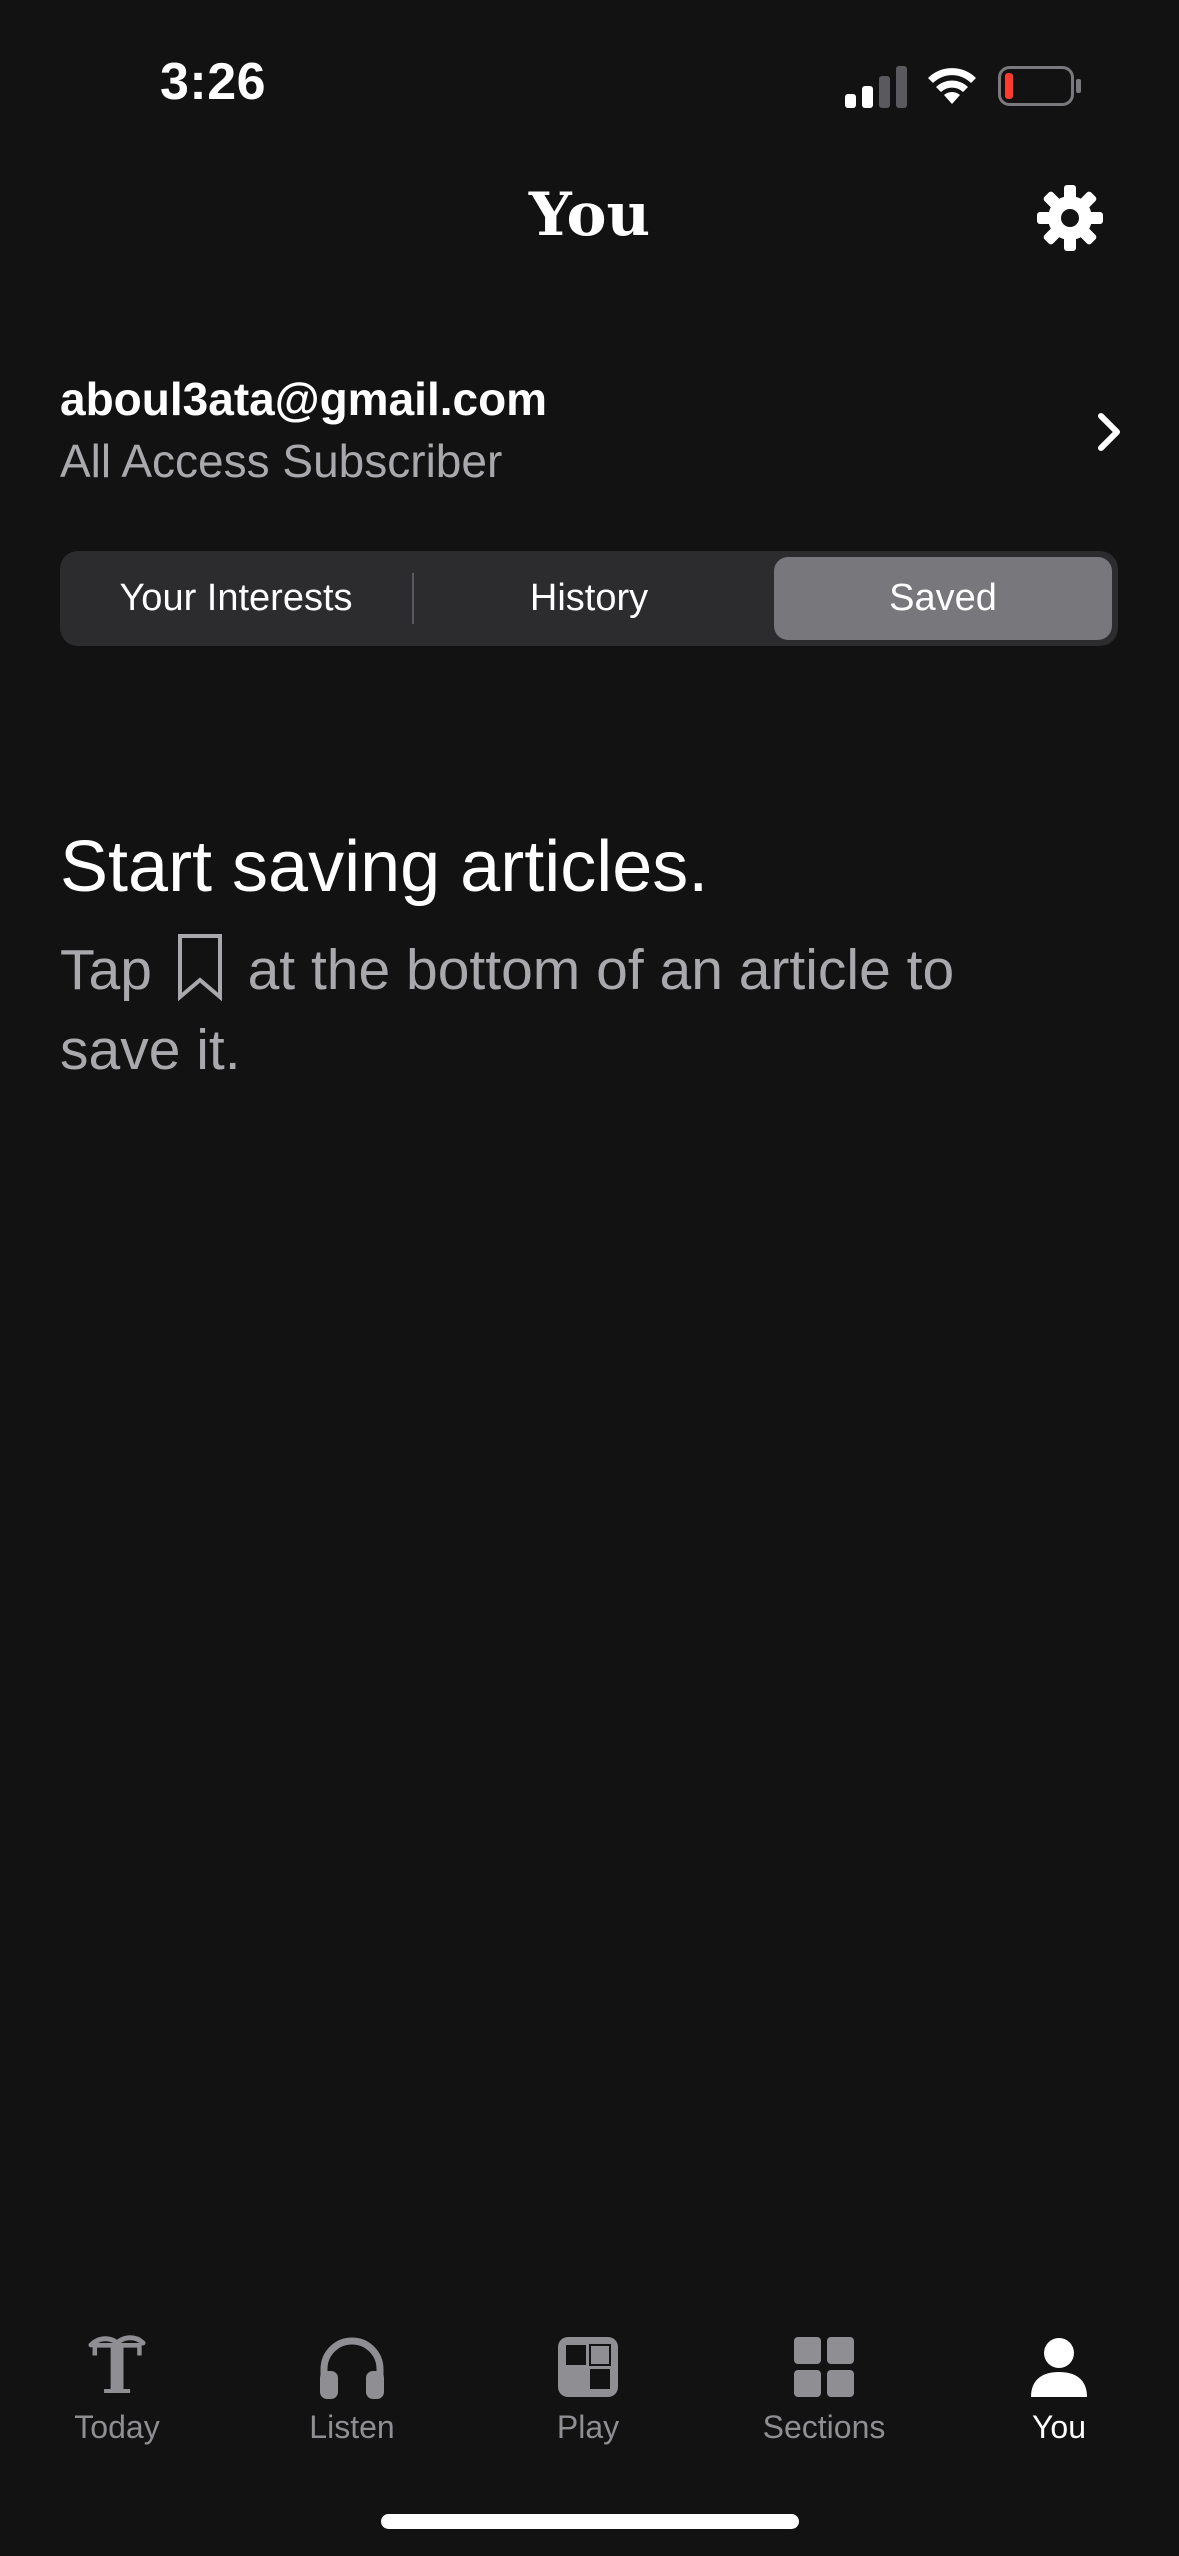  Describe the element at coordinates (588, 2427) in the screenshot. I see `tab-label: Play` at that location.